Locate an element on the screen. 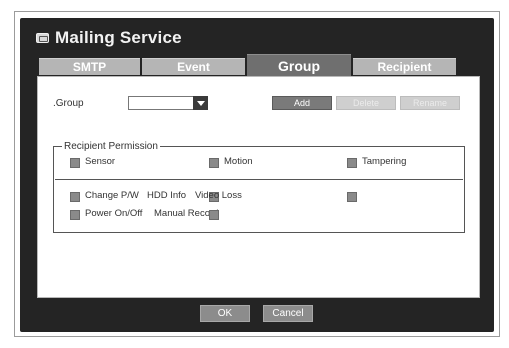 The height and width of the screenshot is (348, 509). video-loss-label: Video Loss is located at coordinates (218, 195).